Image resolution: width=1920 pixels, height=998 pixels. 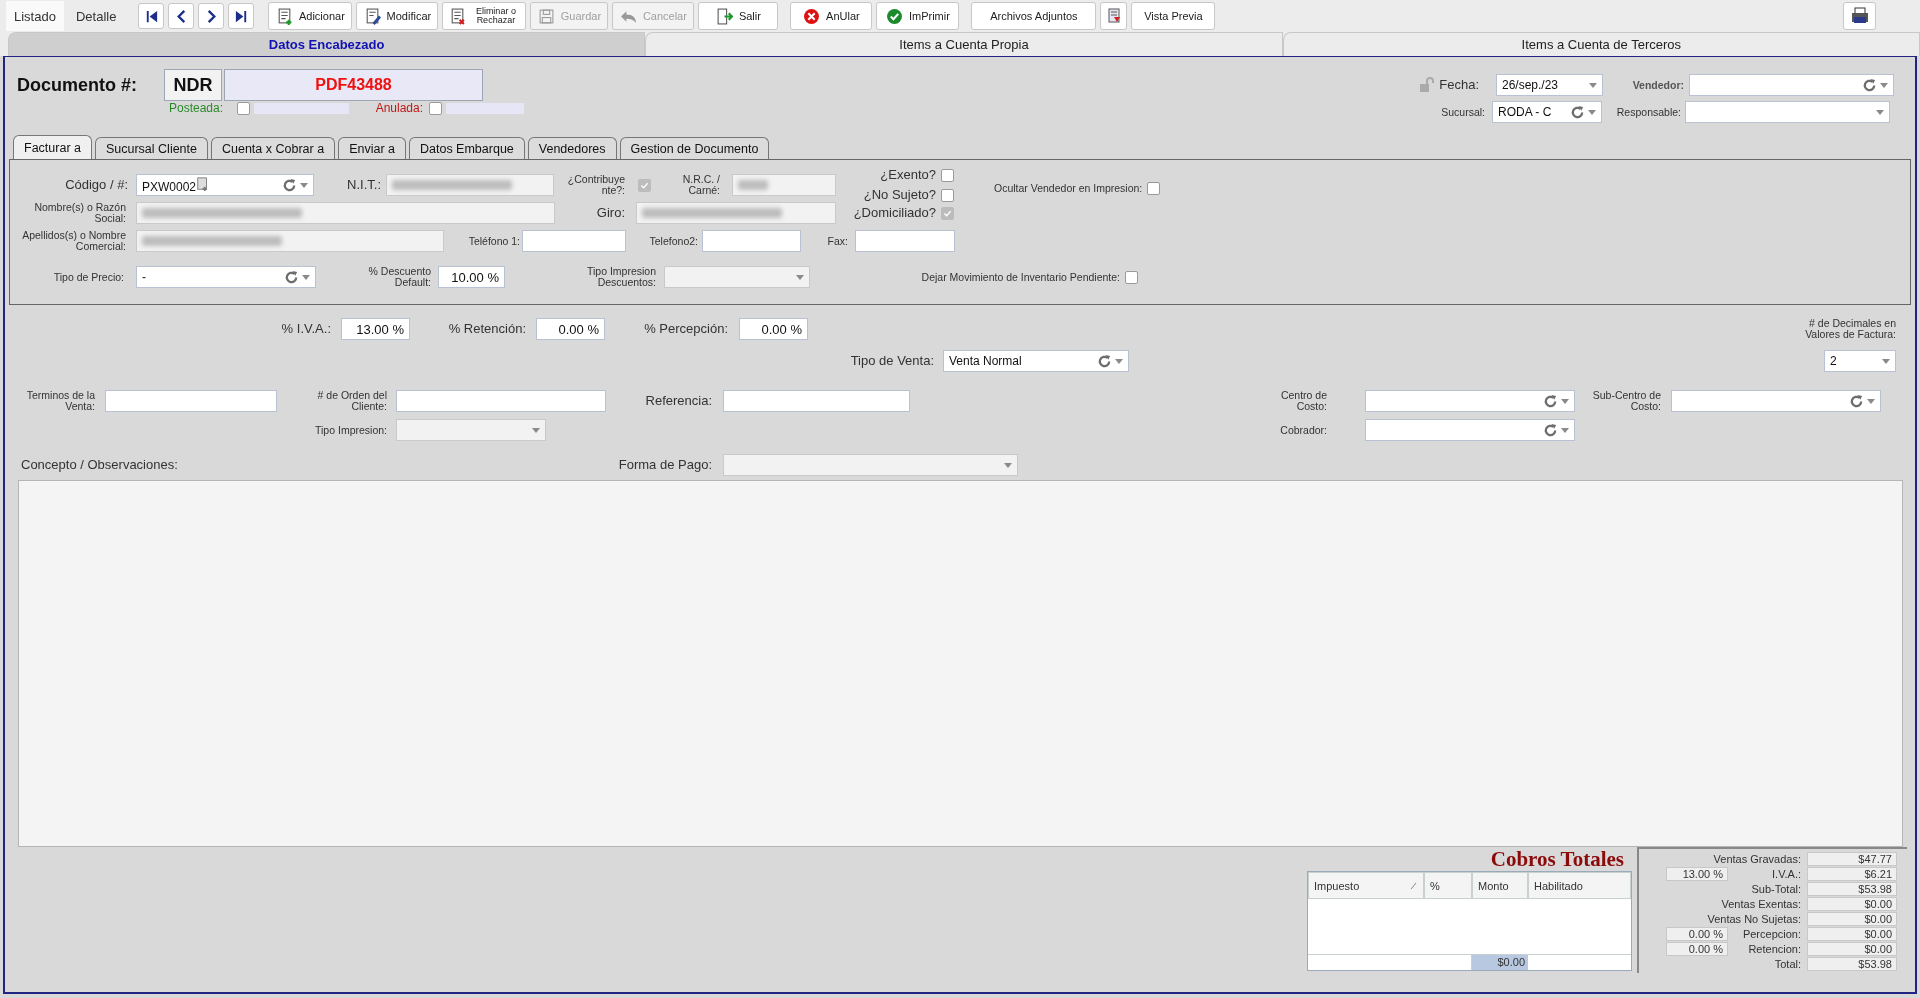 I want to click on view-tab: Listado, so click(x=35, y=16).